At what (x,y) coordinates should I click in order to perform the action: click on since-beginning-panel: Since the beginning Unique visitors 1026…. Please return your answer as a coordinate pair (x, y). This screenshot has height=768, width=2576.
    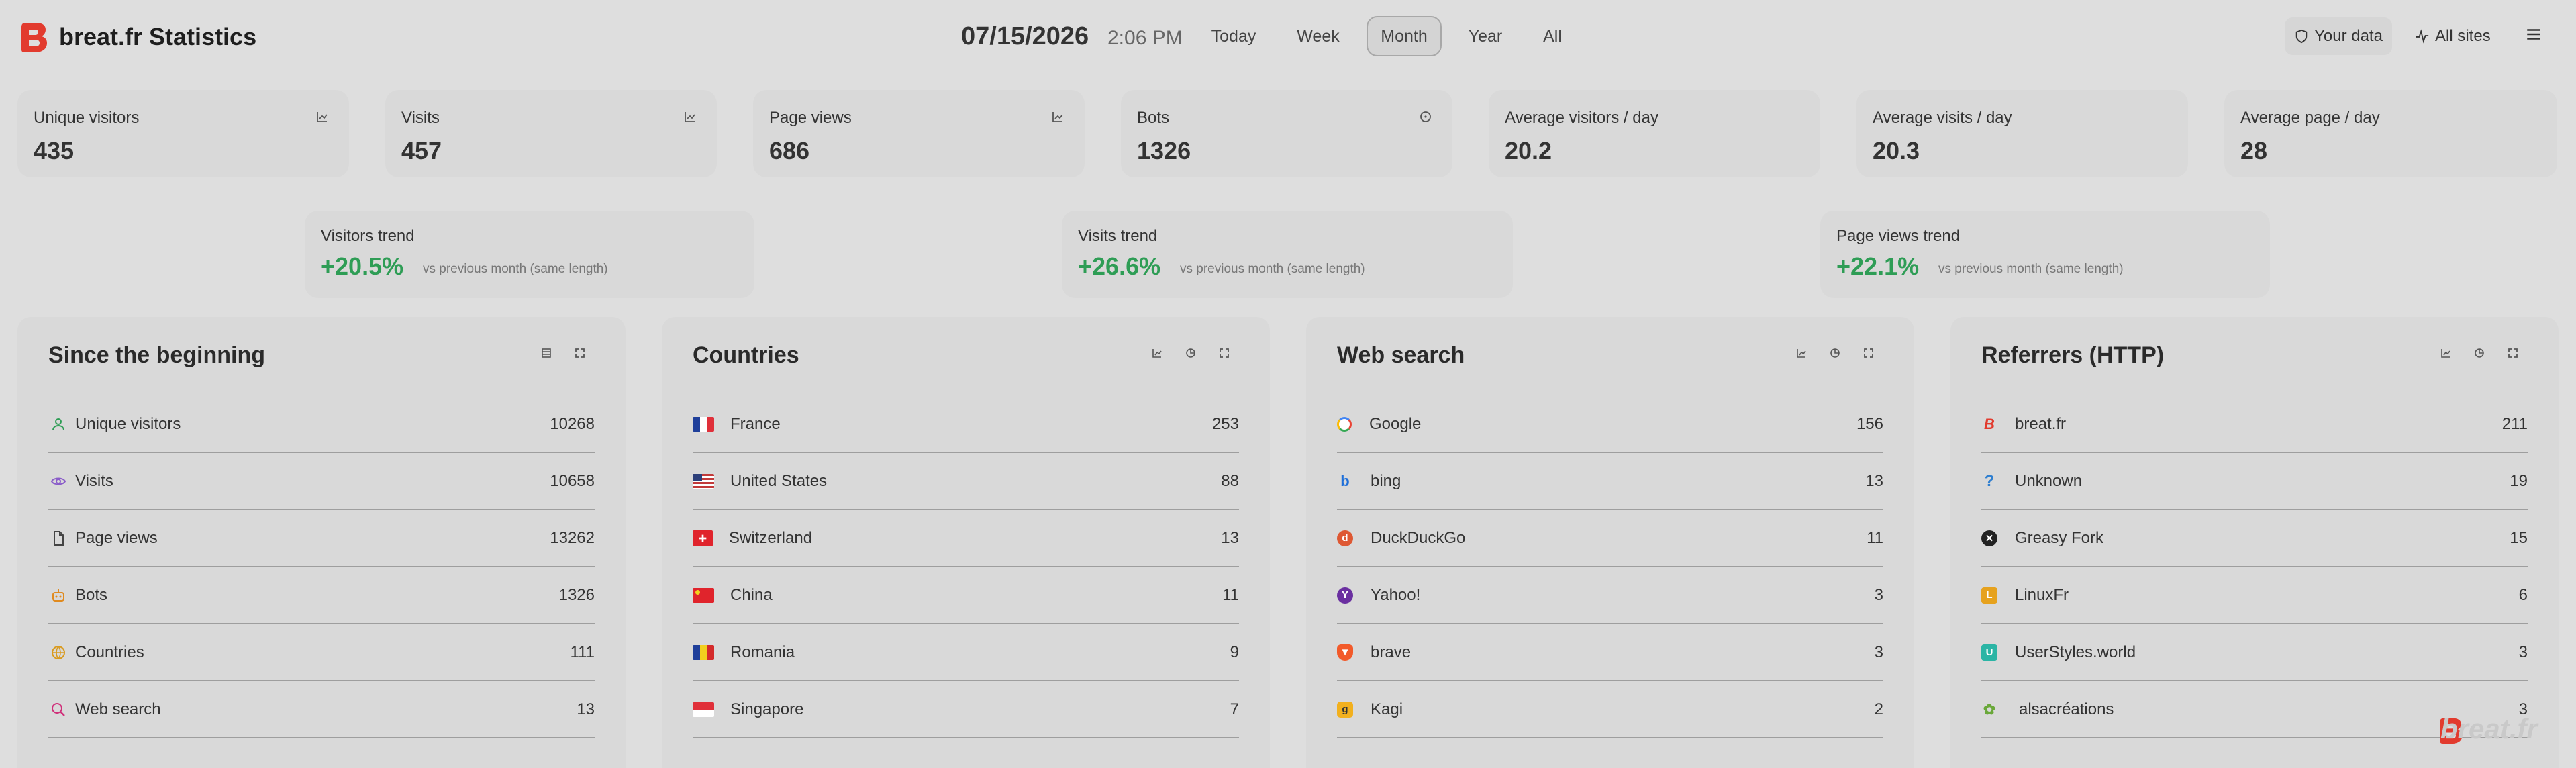
    Looking at the image, I should click on (321, 542).